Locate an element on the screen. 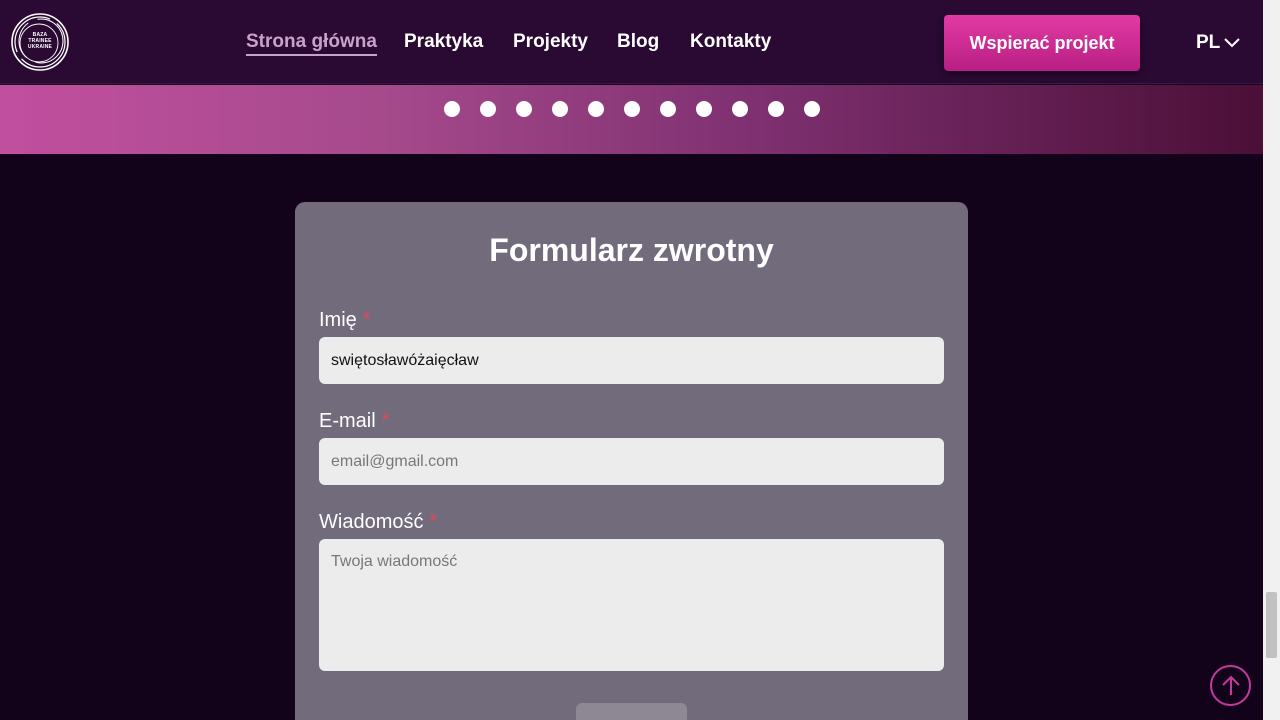  message-label: Wiadomość * is located at coordinates (378, 522).